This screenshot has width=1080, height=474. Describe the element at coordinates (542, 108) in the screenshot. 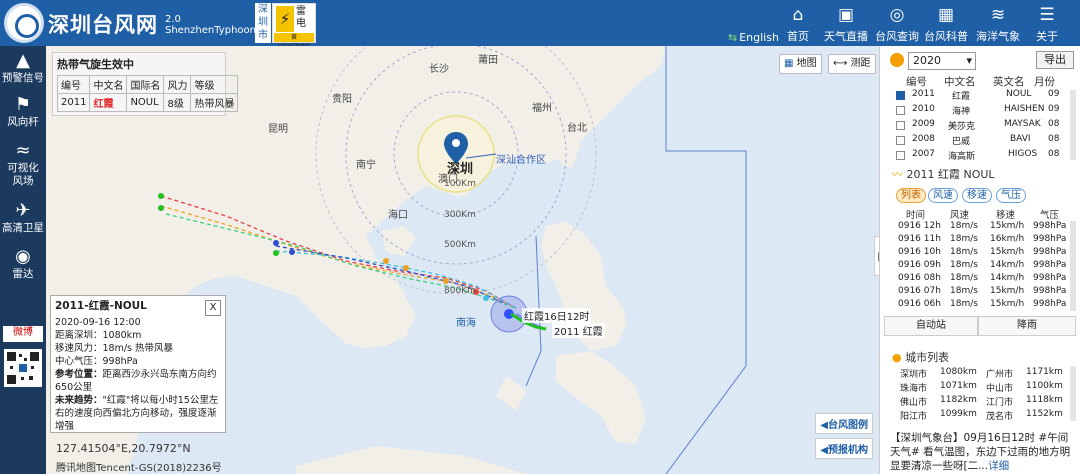

I see `city-label: 福州` at that location.